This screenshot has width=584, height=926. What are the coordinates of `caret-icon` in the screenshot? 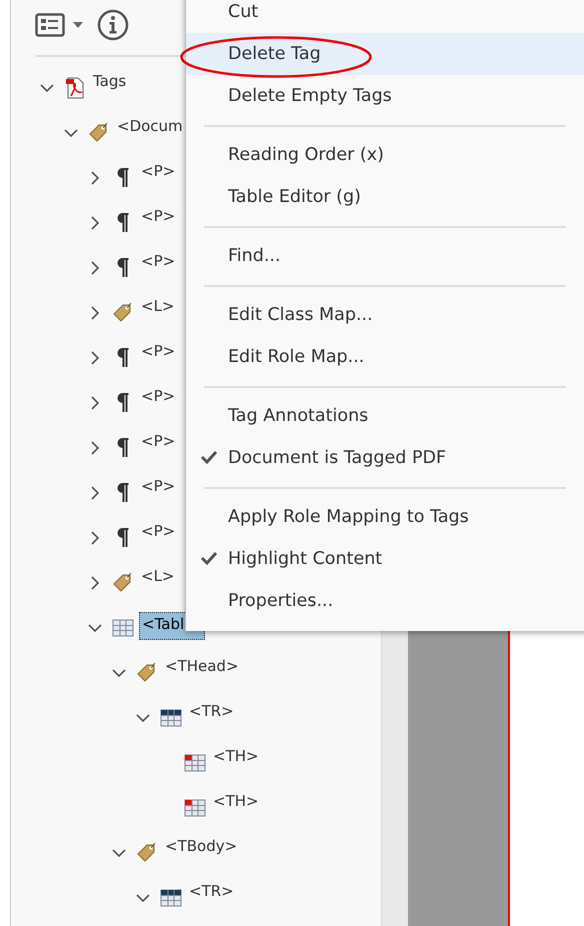 It's located at (78, 25).